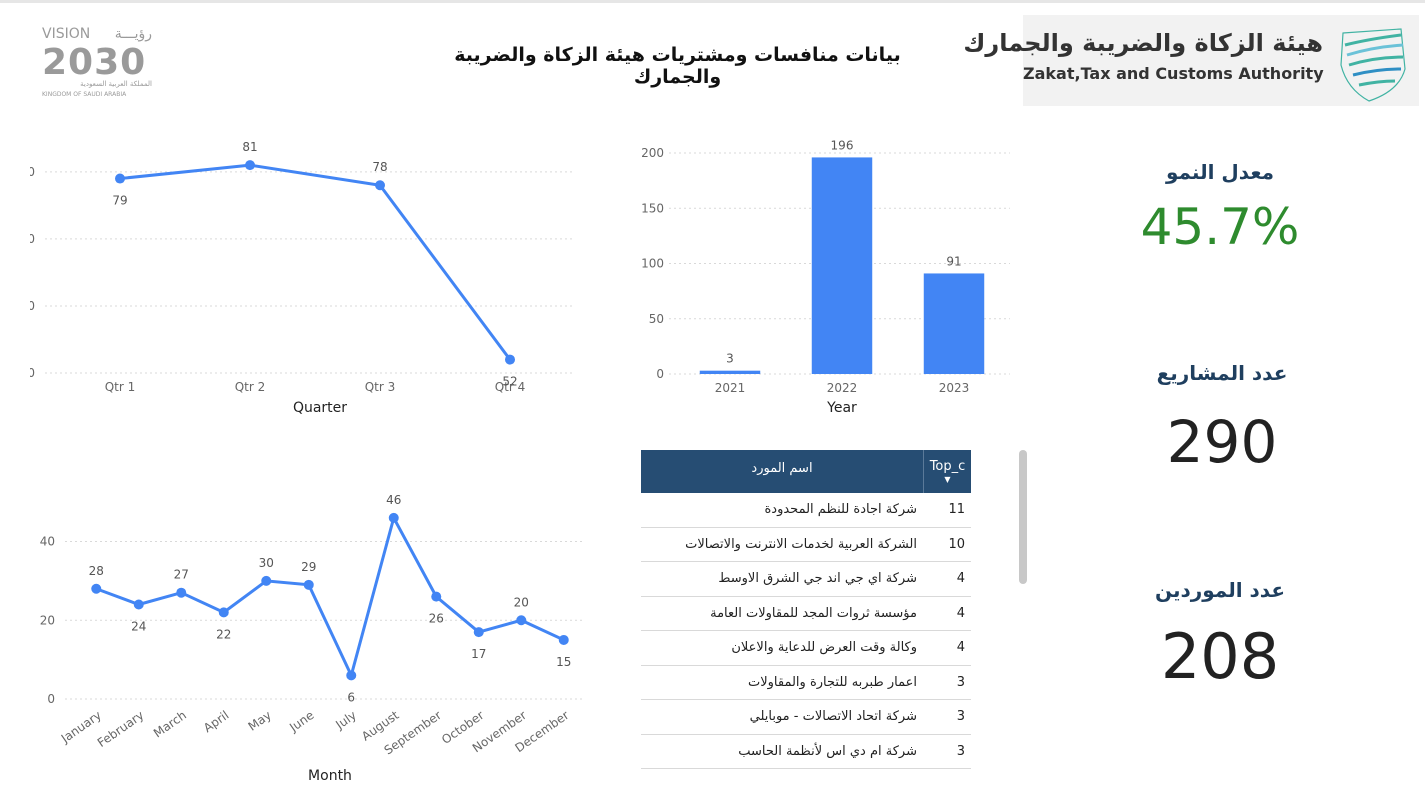 The width and height of the screenshot is (1425, 804). I want to click on data-label: 196, so click(842, 145).